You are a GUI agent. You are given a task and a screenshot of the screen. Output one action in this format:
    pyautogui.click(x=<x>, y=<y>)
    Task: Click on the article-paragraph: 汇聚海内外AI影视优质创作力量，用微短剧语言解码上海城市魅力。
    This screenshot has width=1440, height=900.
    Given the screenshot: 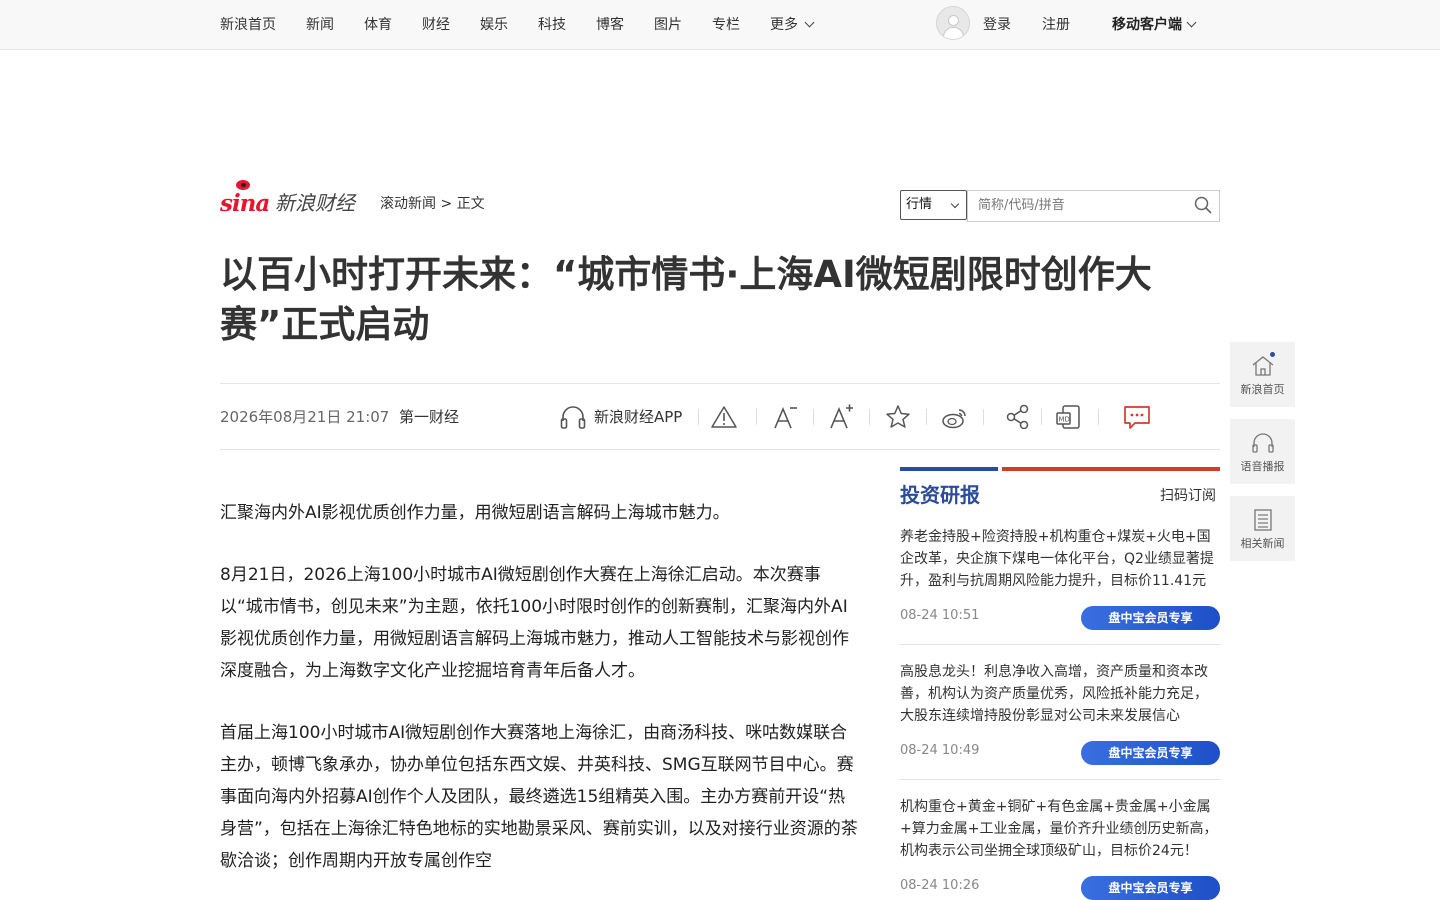 What is the action you would take?
    pyautogui.click(x=475, y=513)
    